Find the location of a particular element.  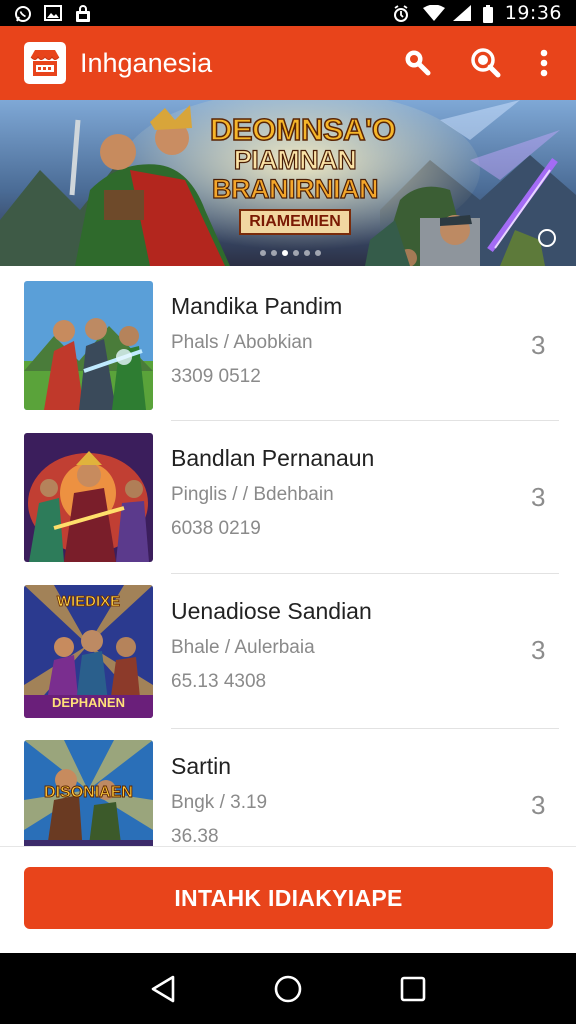

more-vert-icon is located at coordinates (544, 63).